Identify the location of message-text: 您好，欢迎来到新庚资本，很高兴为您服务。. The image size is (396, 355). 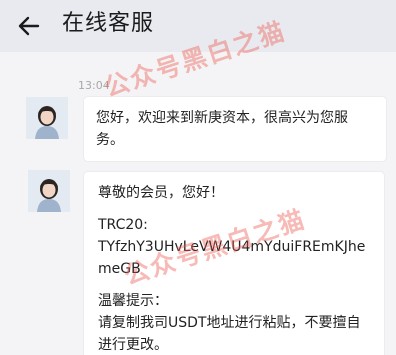
(222, 129).